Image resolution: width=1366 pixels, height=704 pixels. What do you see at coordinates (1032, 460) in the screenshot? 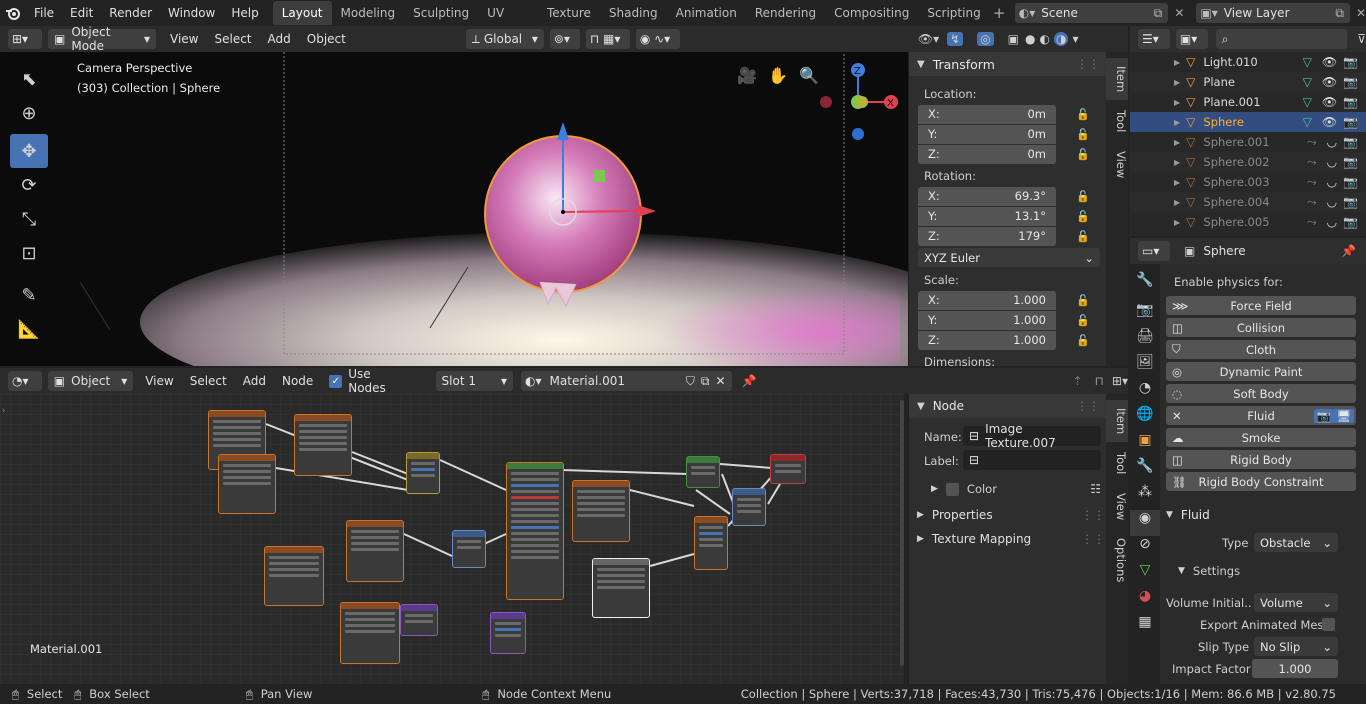
I see `node-label-field: ⊟` at bounding box center [1032, 460].